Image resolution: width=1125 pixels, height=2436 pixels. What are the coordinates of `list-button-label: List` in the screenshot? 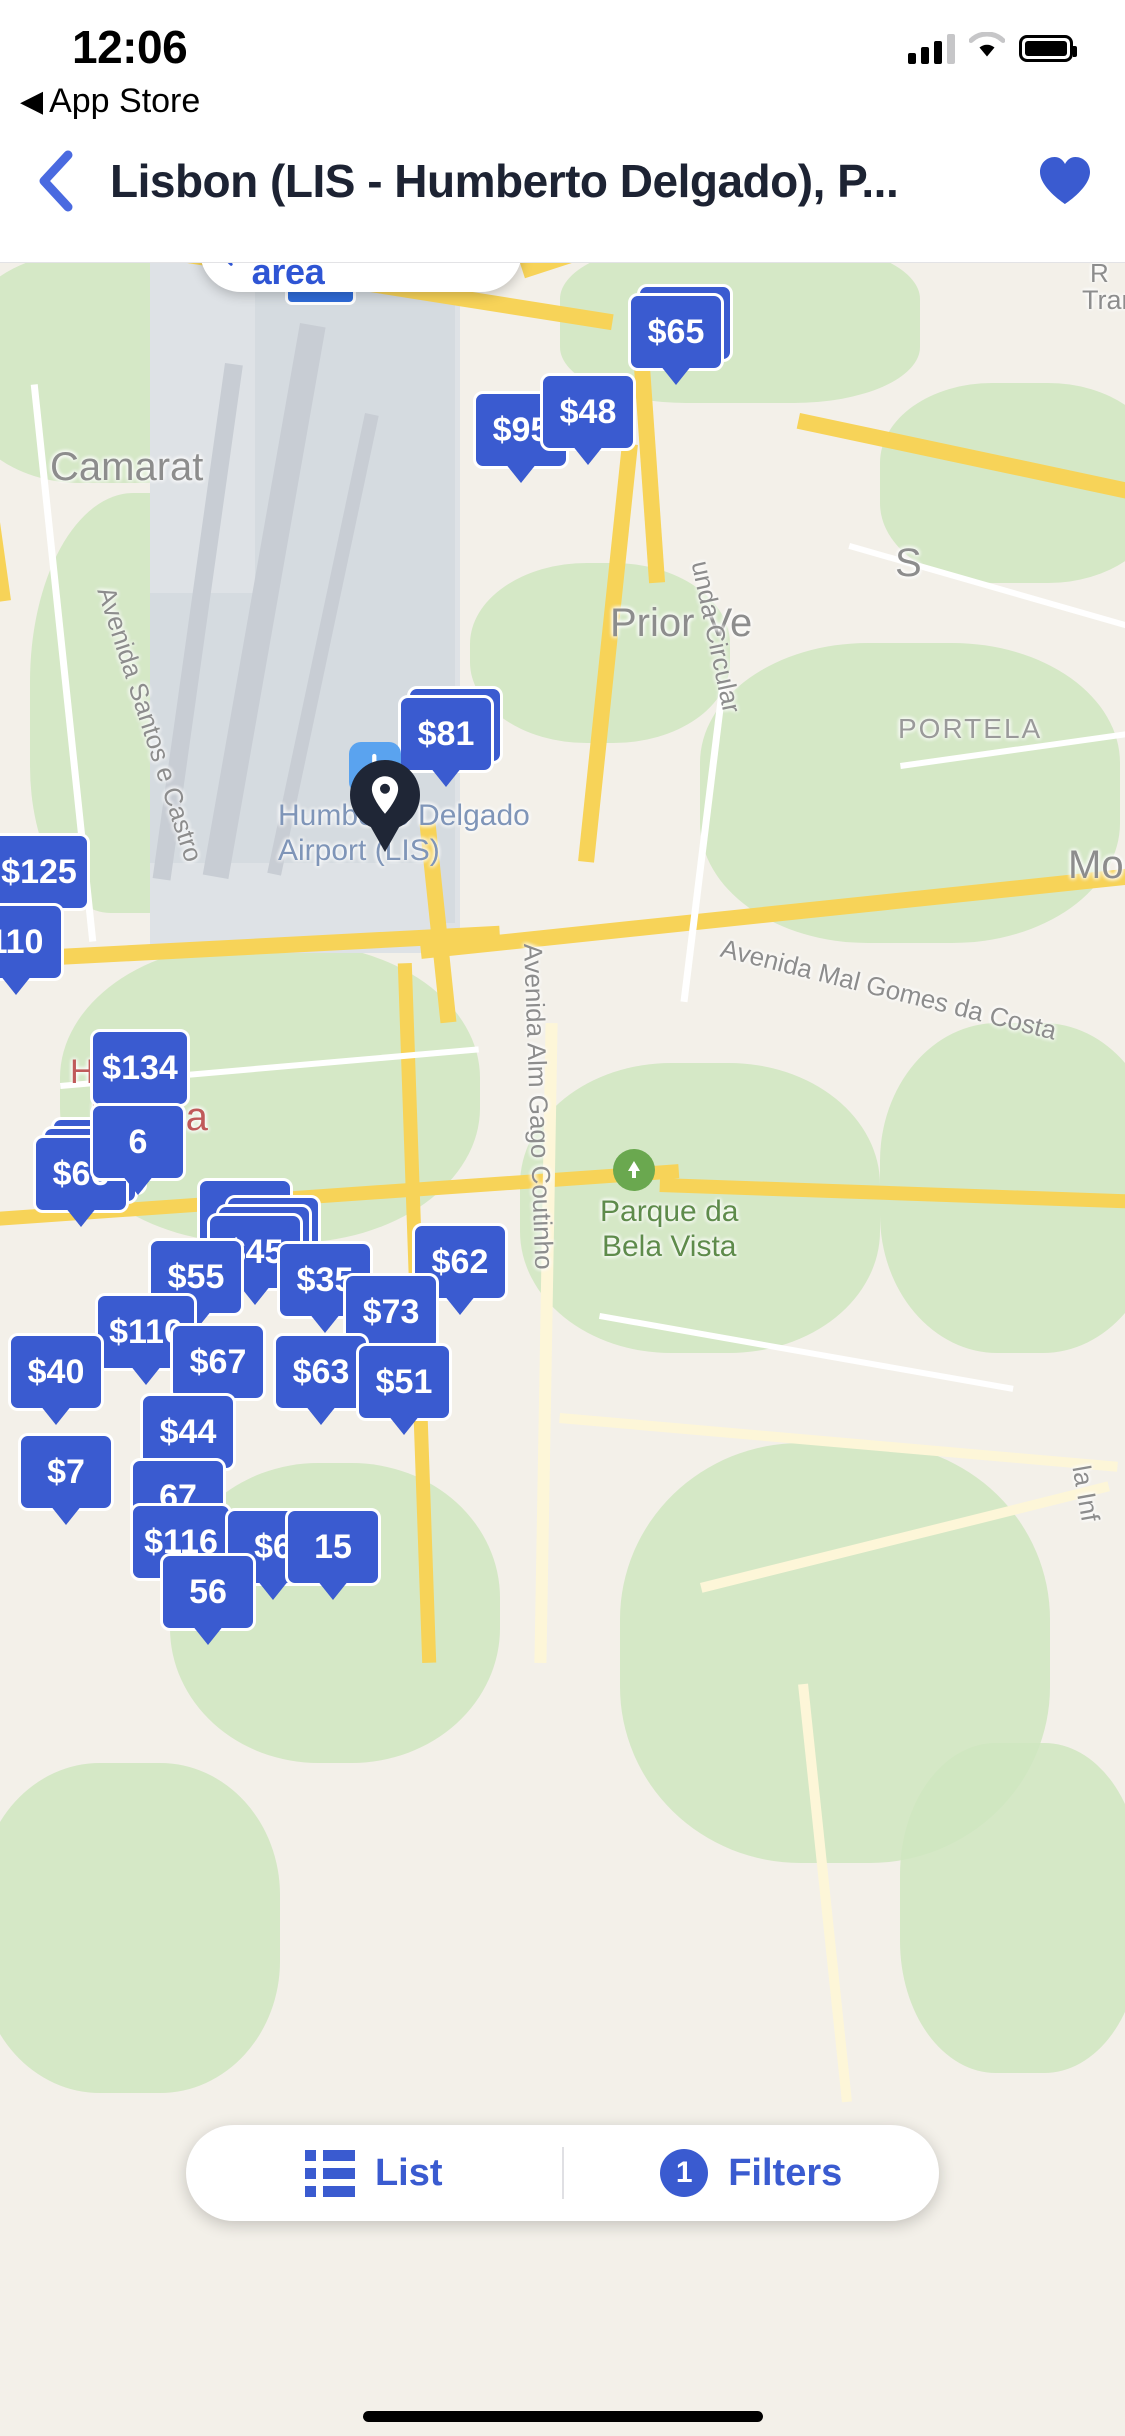 It's located at (408, 2172).